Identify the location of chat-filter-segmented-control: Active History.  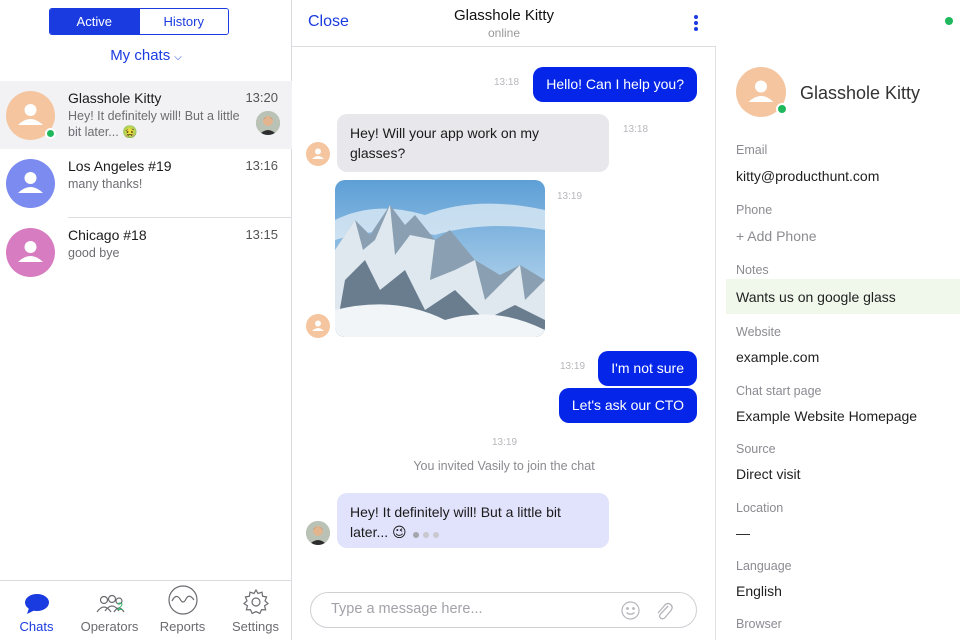
(139, 21).